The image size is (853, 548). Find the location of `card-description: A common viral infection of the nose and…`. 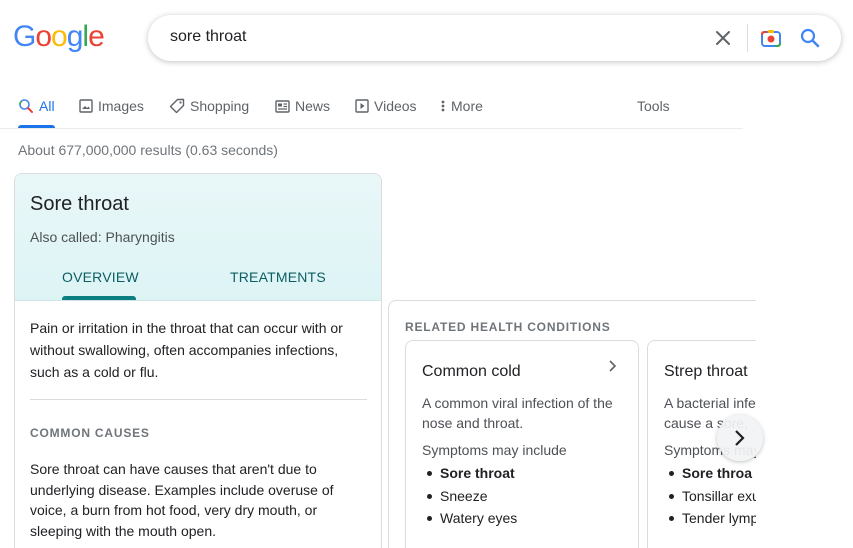

card-description: A common viral infection of the nose and… is located at coordinates (522, 413).